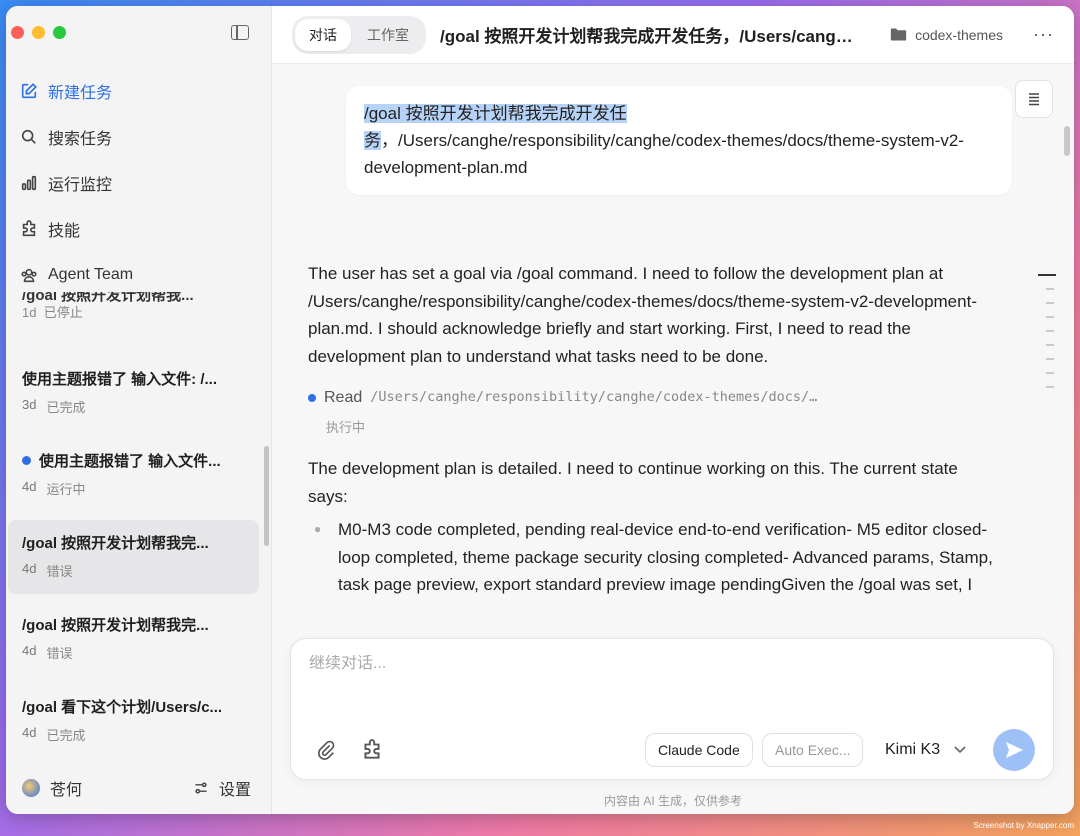  I want to click on toggle-sidebar-icon, so click(240, 32).